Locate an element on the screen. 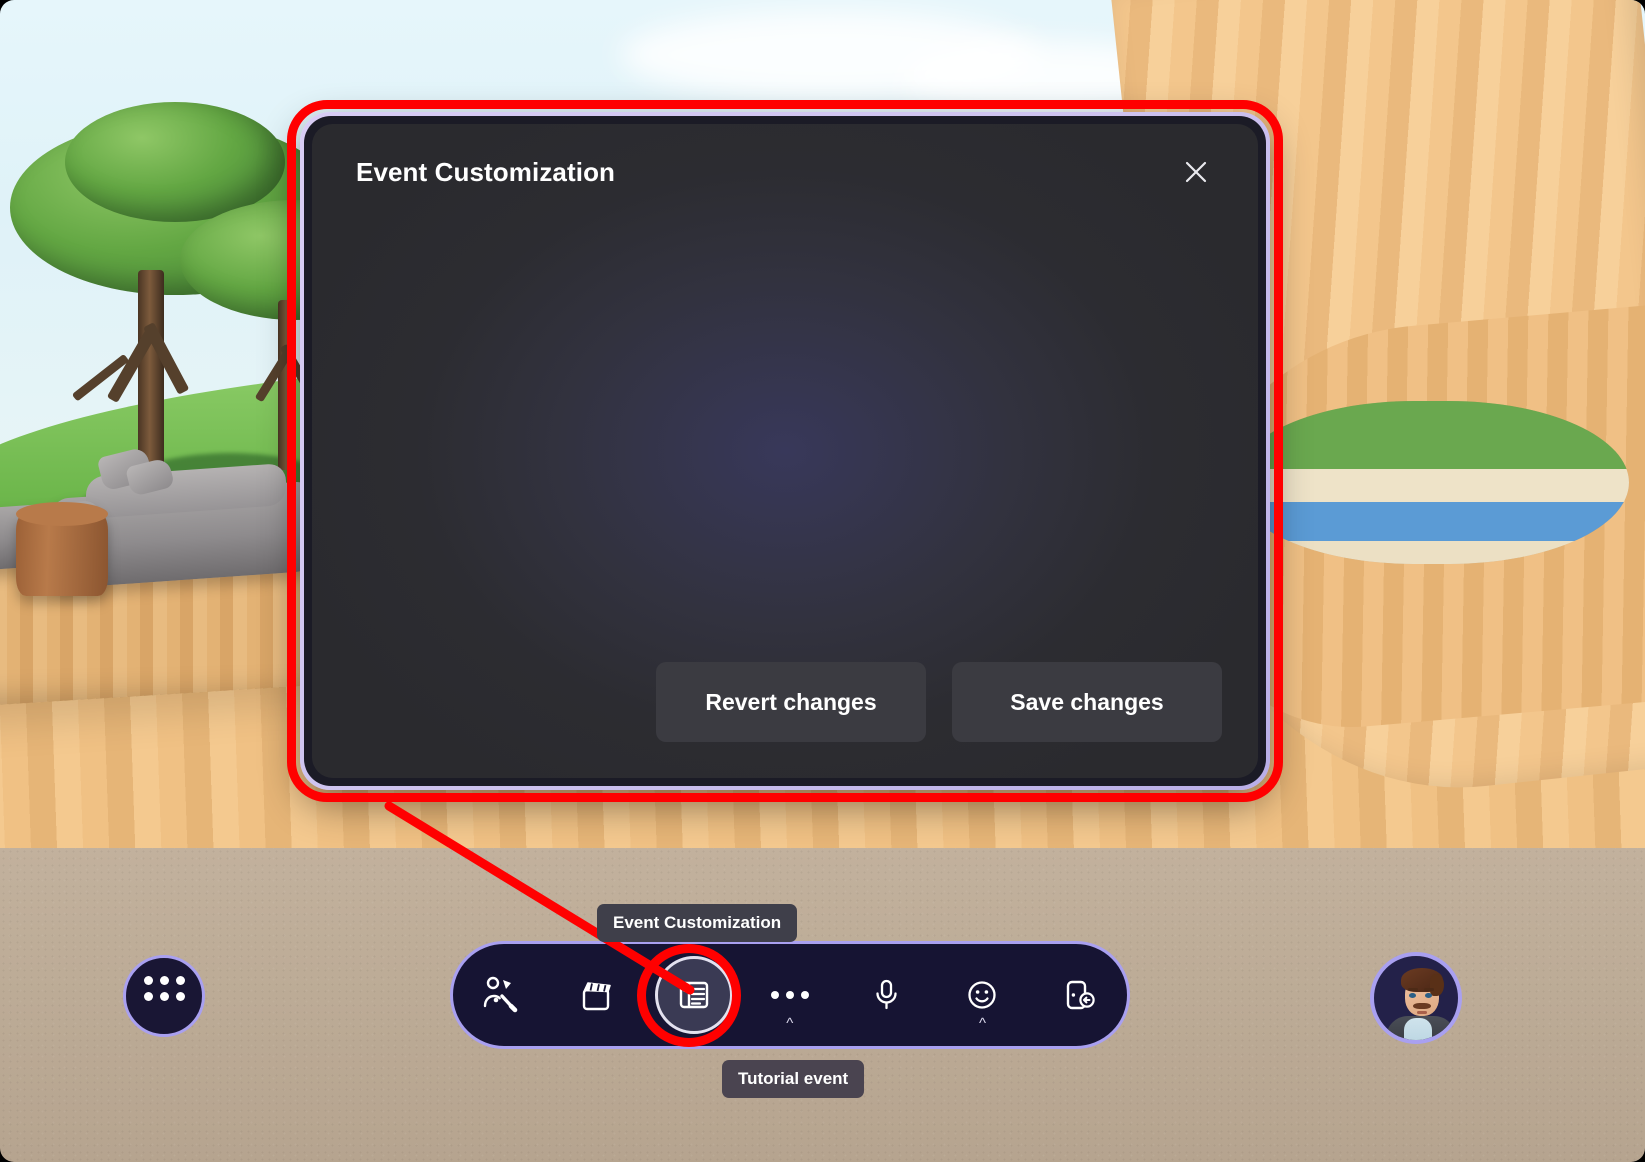 The image size is (1645, 1162). avatar is located at coordinates (1416, 998).